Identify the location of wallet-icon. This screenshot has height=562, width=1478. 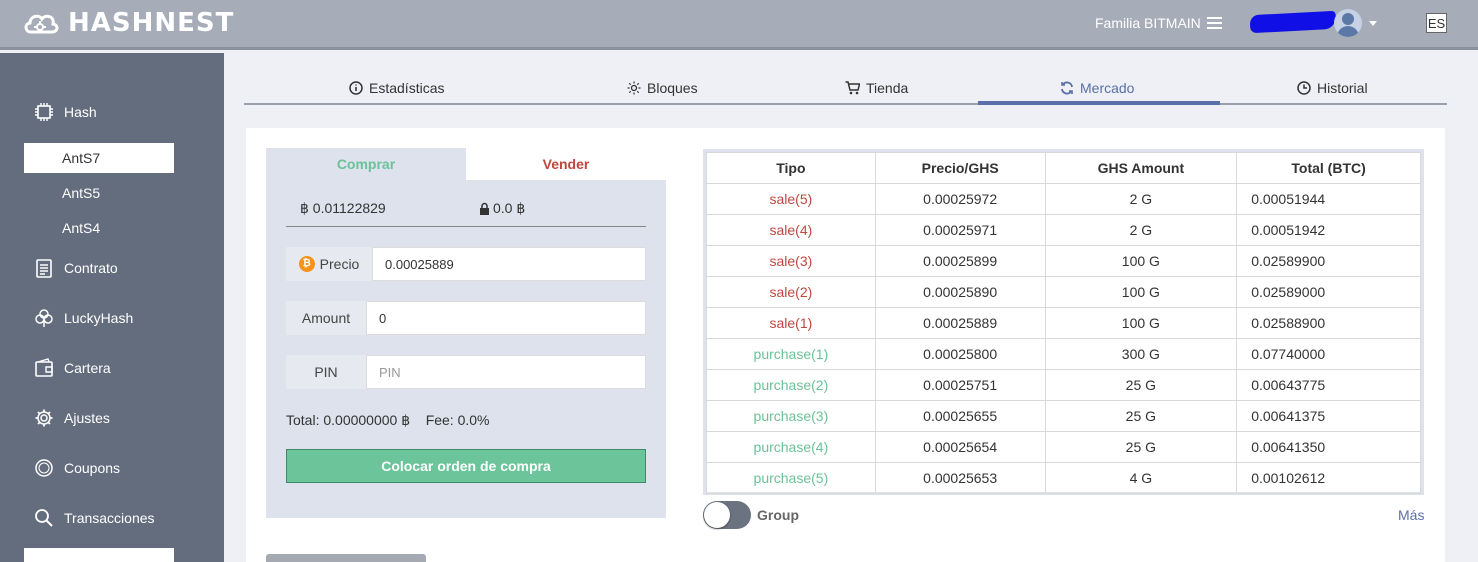
(44, 368).